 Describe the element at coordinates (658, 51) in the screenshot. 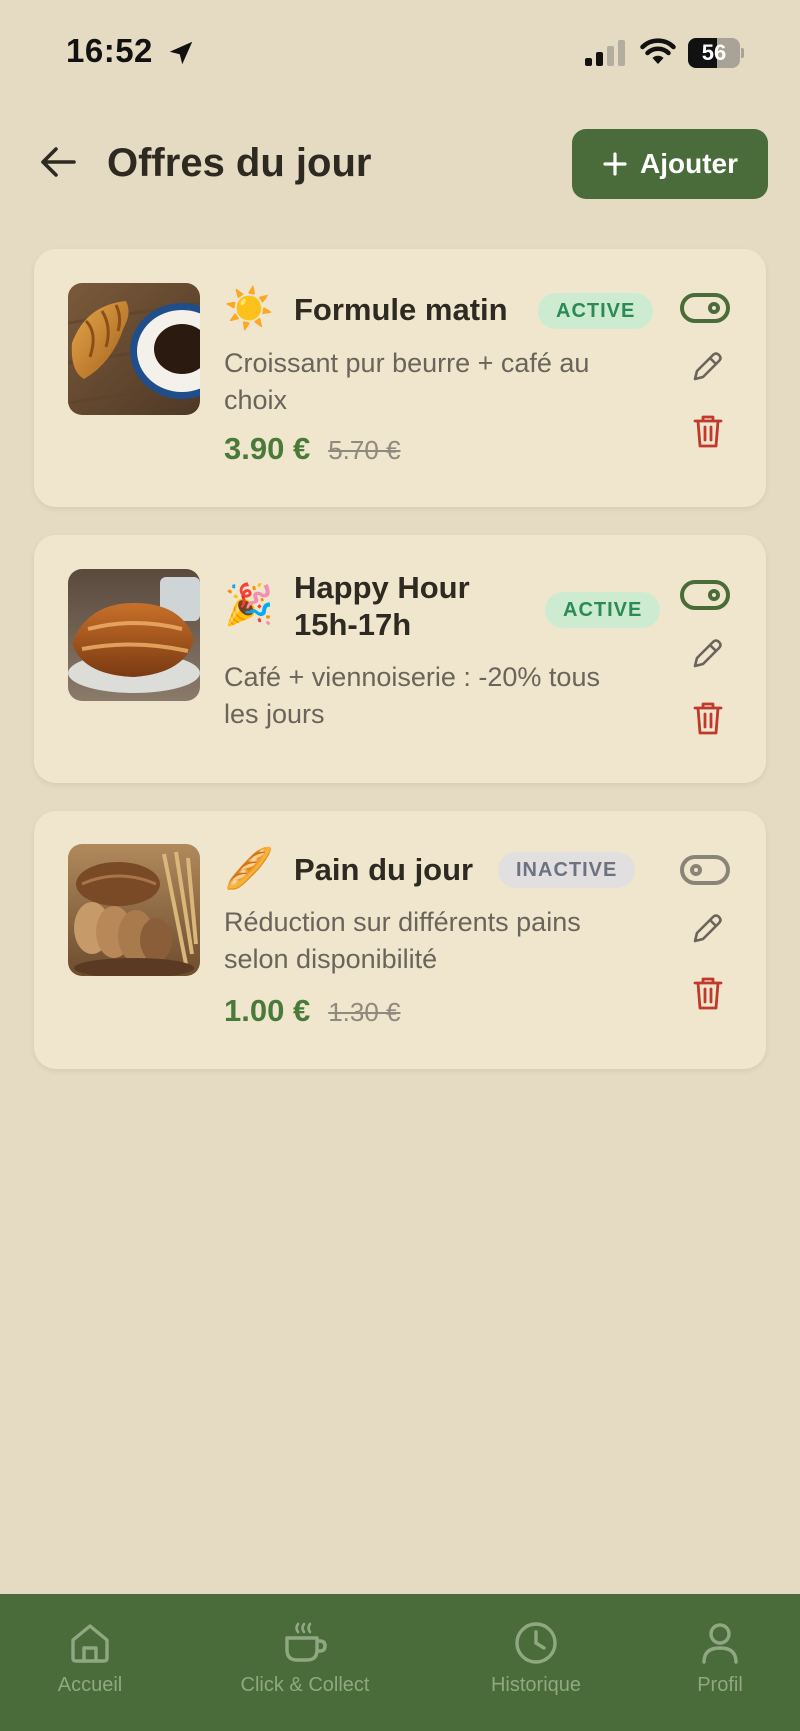

I see `wifi-icon` at that location.